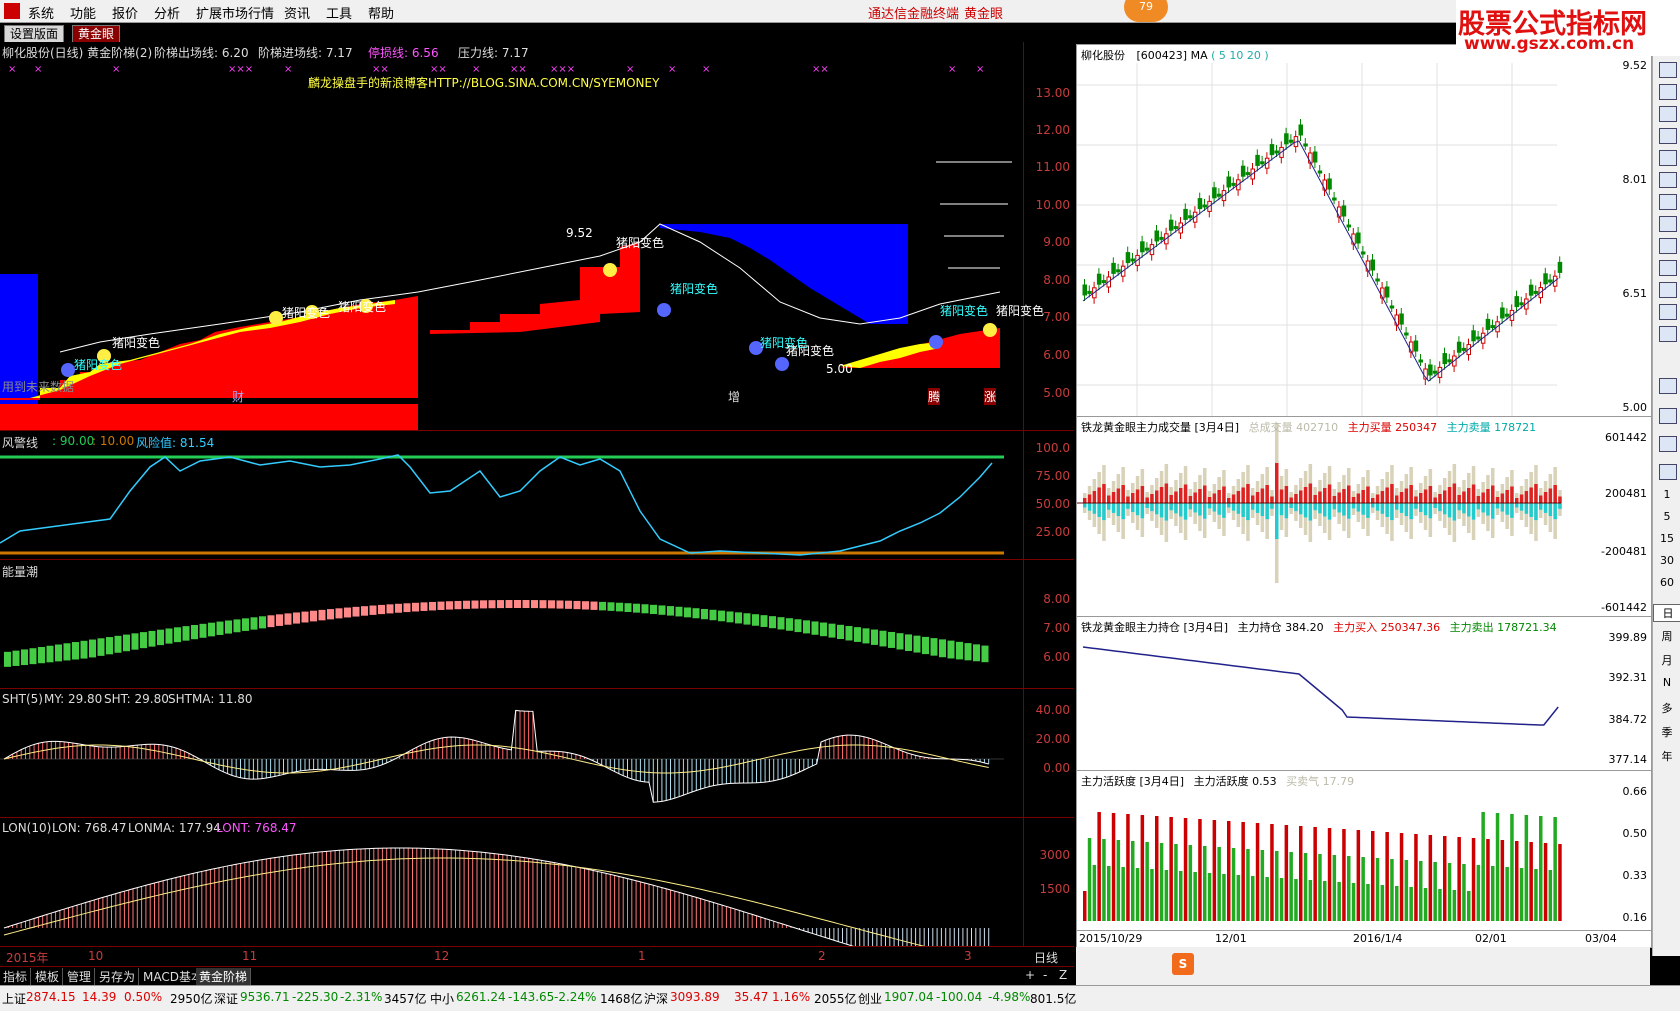 The image size is (1680, 1011). I want to click on position-buy-label: 主力买入, so click(1355, 627).